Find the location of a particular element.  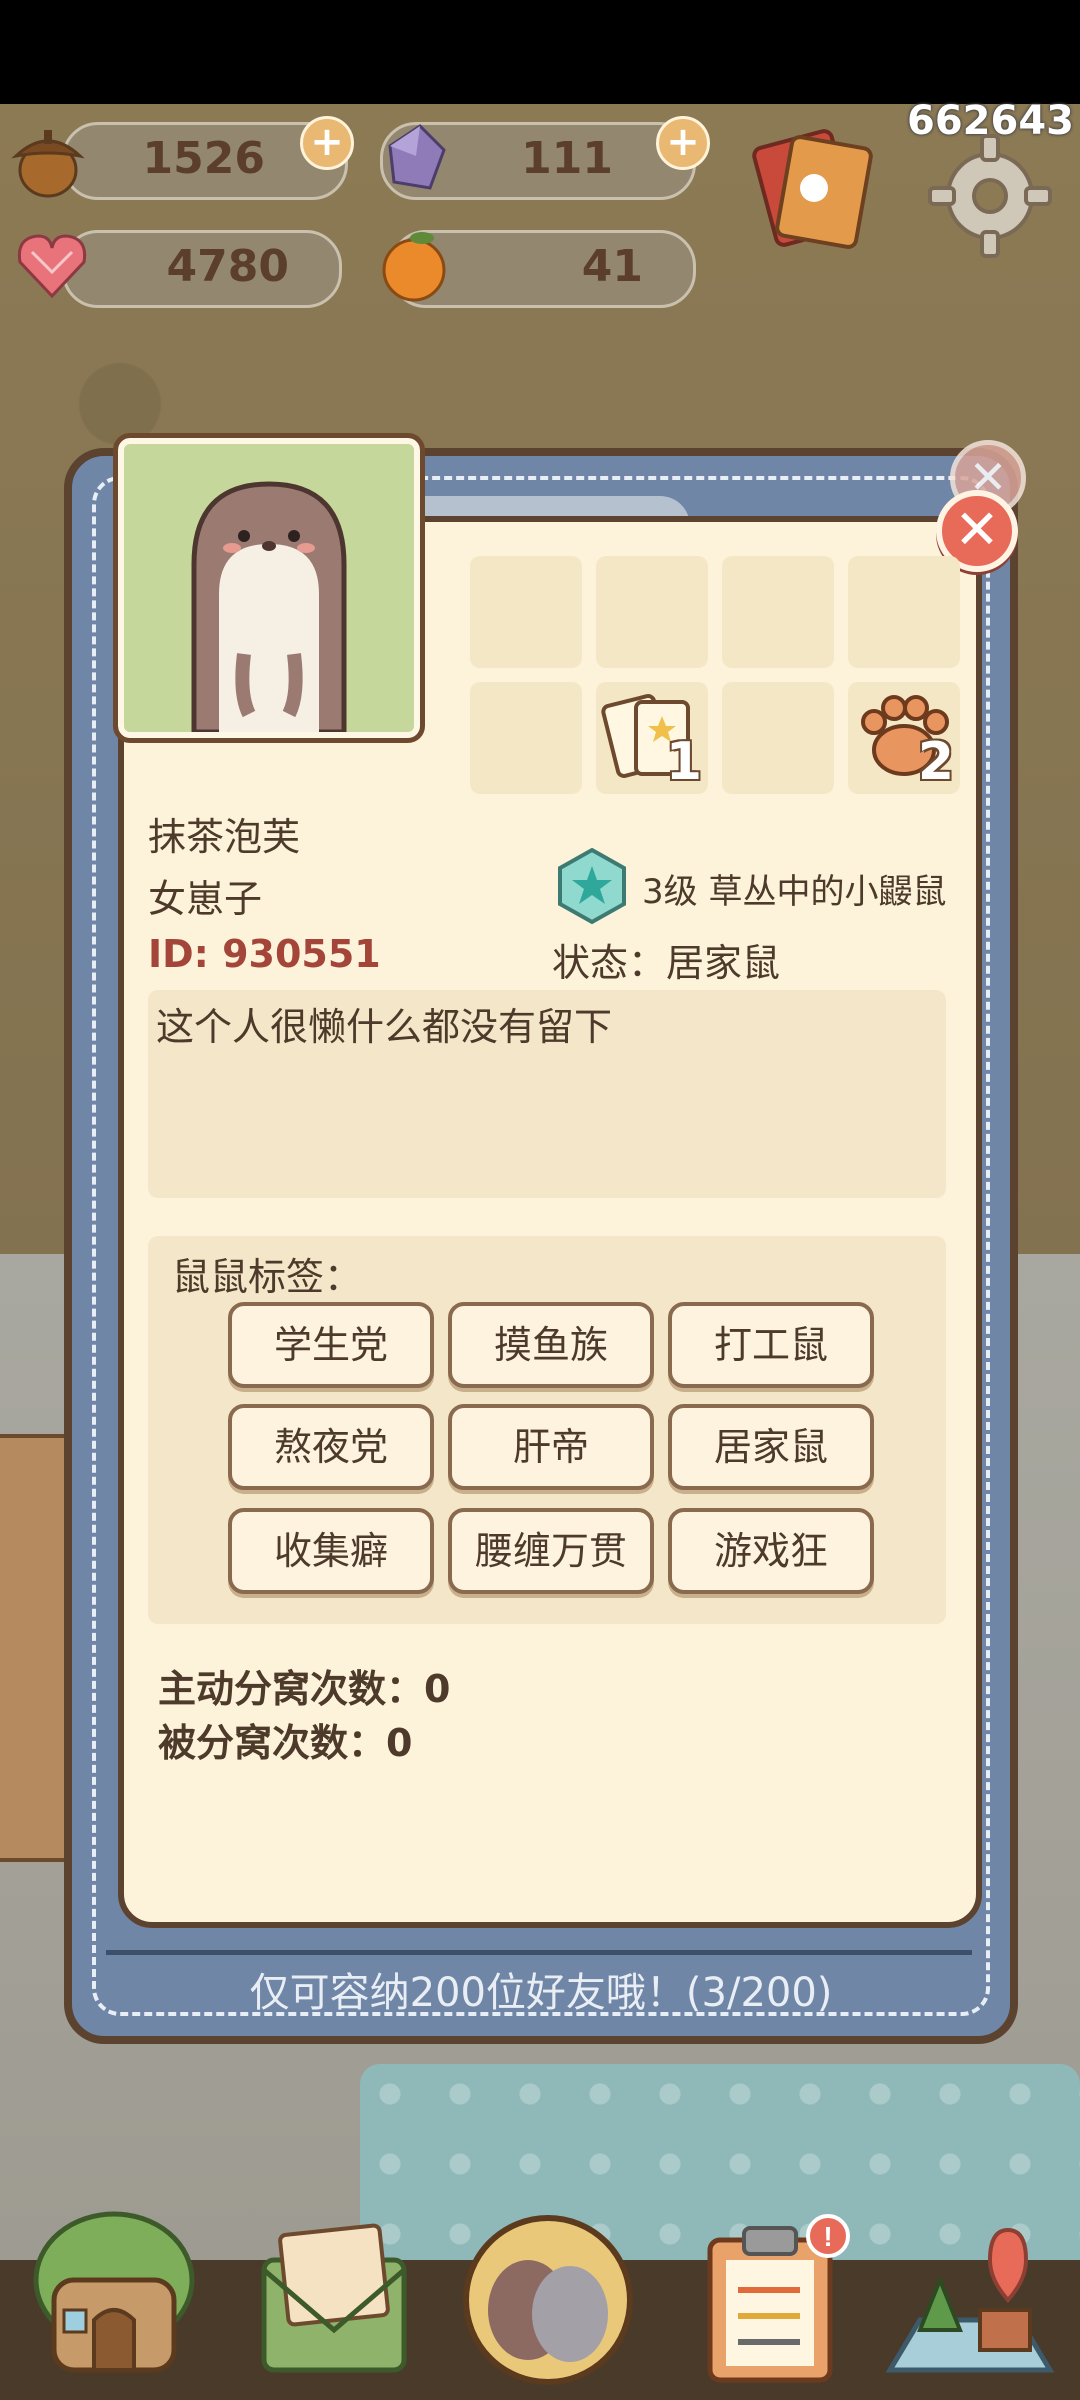

player-level: 3级 草丛中的小鼹鼠 is located at coordinates (794, 892).